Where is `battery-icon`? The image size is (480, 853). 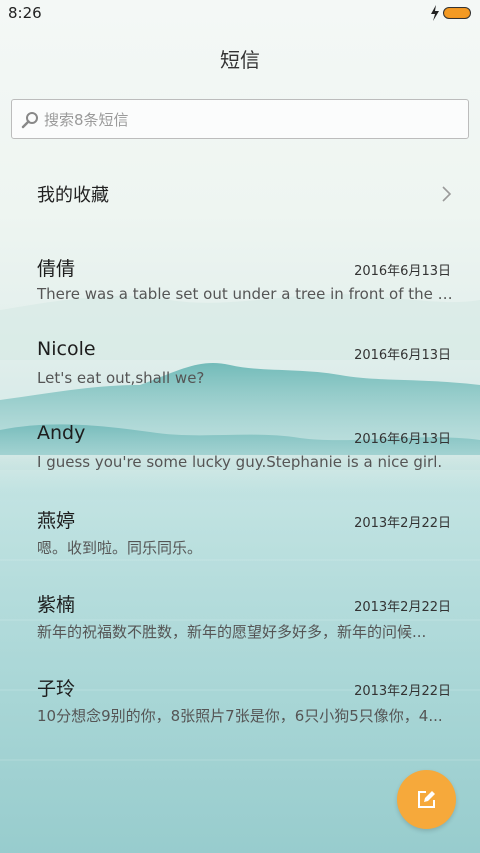
battery-icon is located at coordinates (457, 13).